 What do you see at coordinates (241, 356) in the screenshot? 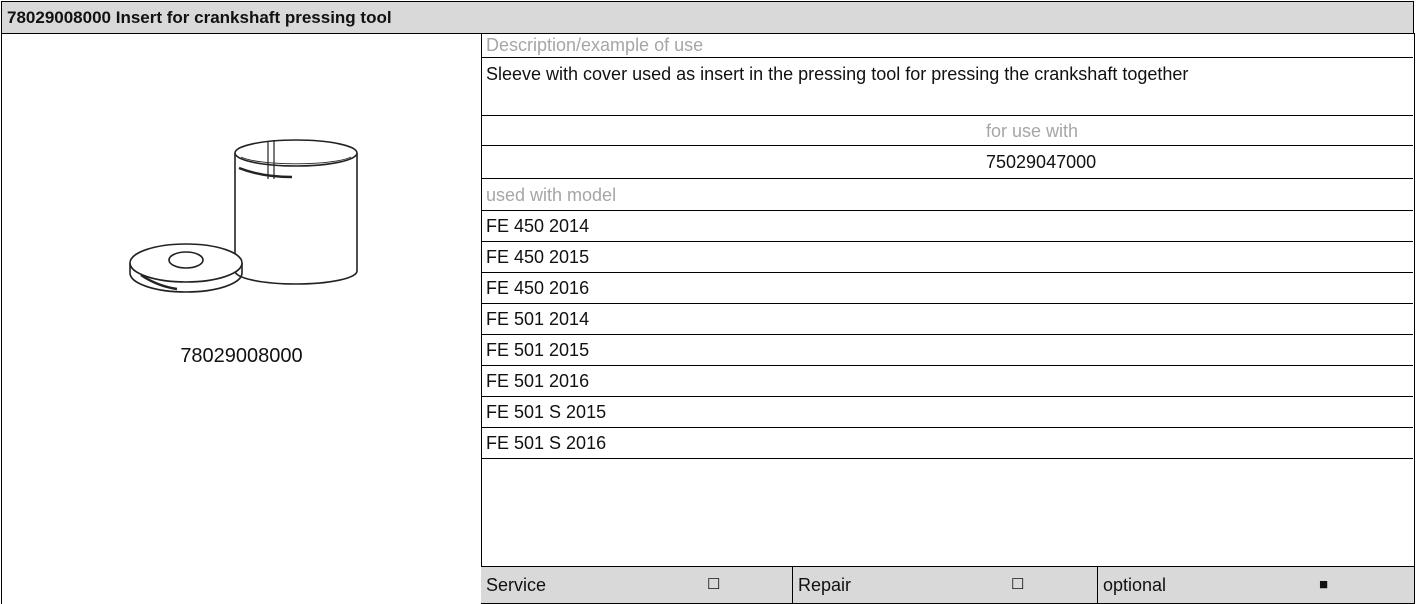
I see `part-number-caption: 78029008000` at bounding box center [241, 356].